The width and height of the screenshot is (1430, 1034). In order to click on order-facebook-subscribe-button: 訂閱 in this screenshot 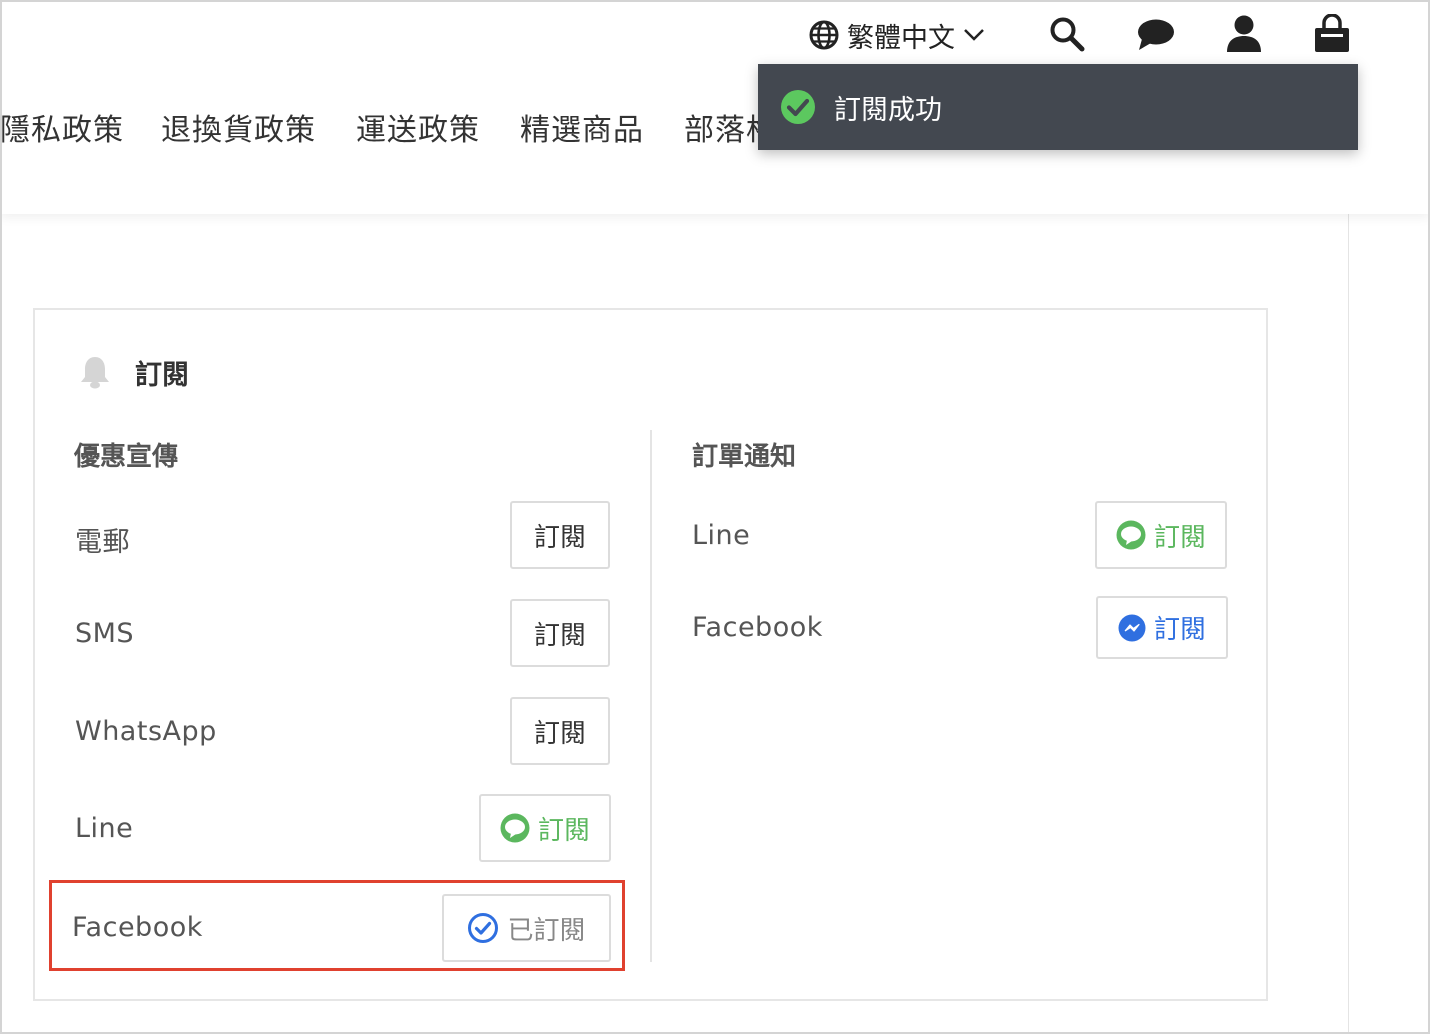, I will do `click(1162, 627)`.